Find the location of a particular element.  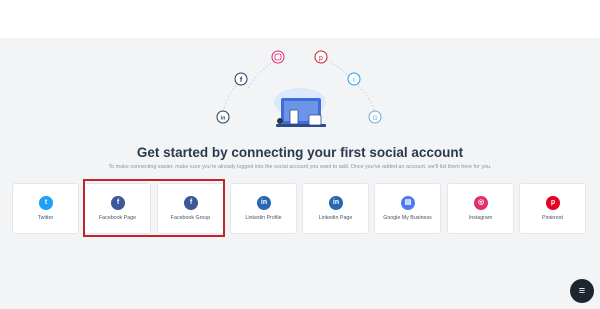

connect-facebook-page-card: f Facebook Page is located at coordinates (117, 208).